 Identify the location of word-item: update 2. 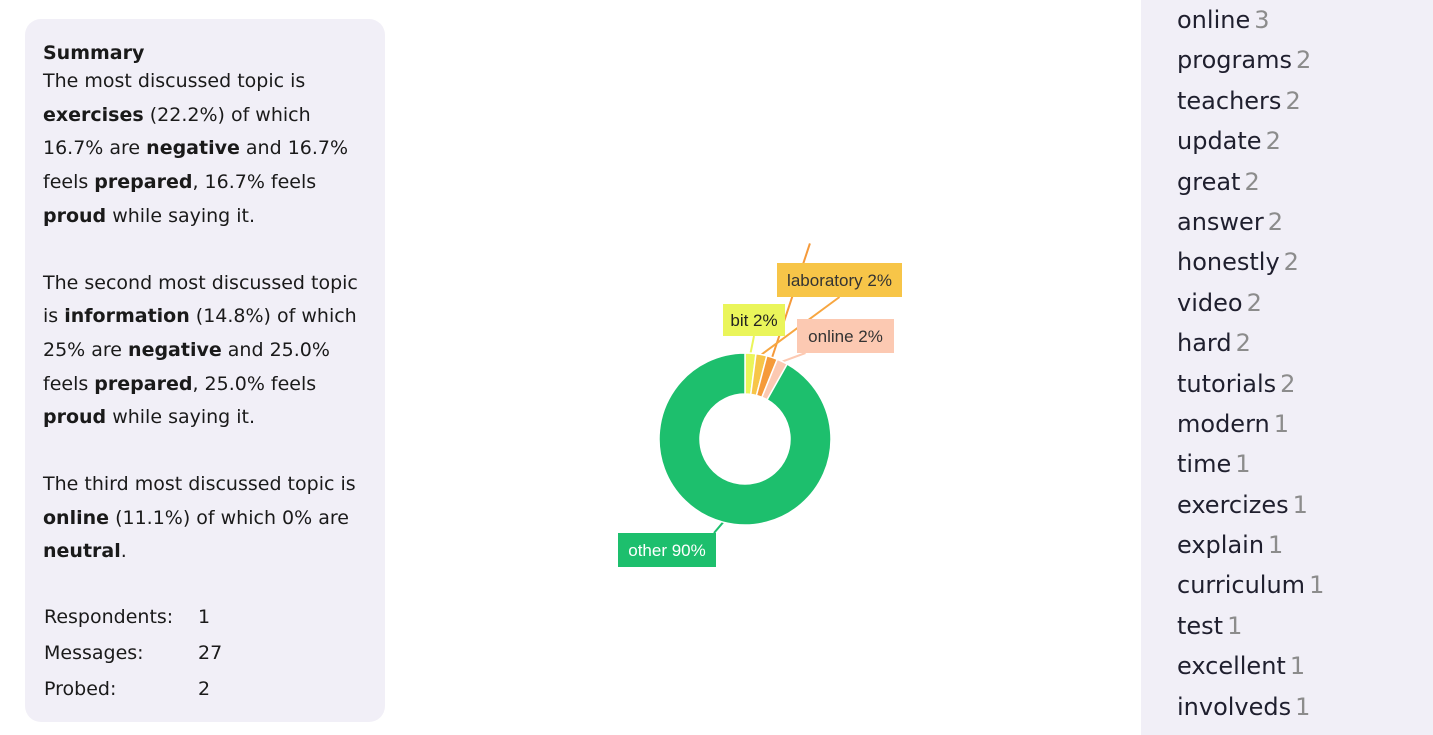
(1250, 141).